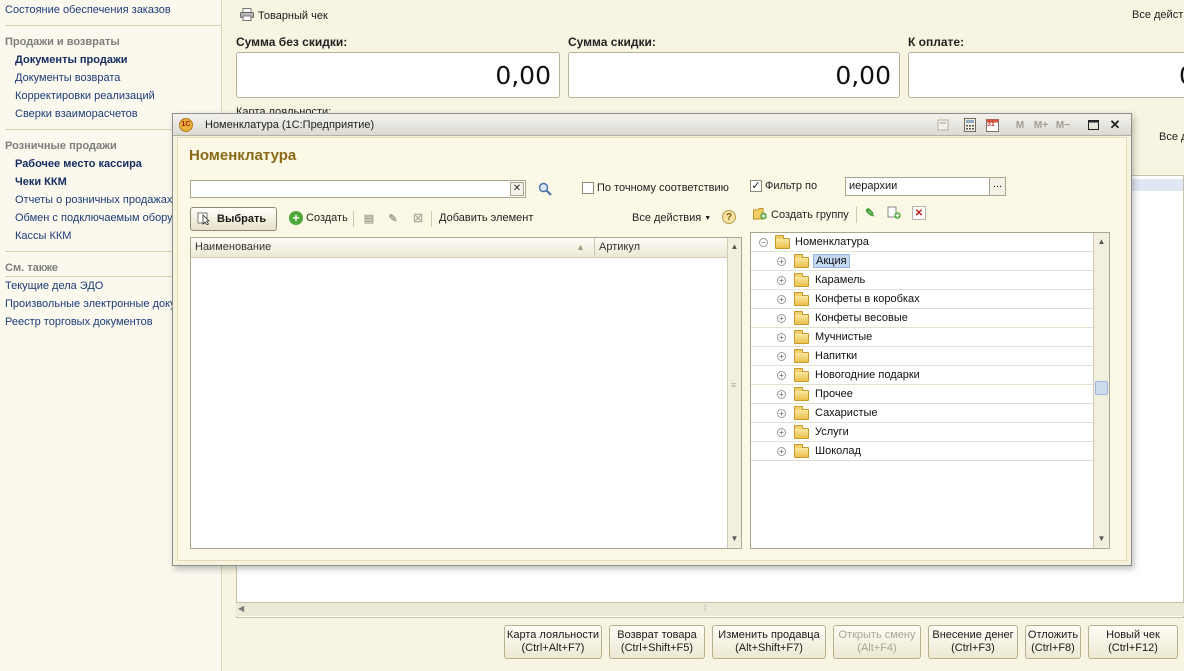  What do you see at coordinates (1041, 125) in the screenshot?
I see `memory-plus-icon: M+` at bounding box center [1041, 125].